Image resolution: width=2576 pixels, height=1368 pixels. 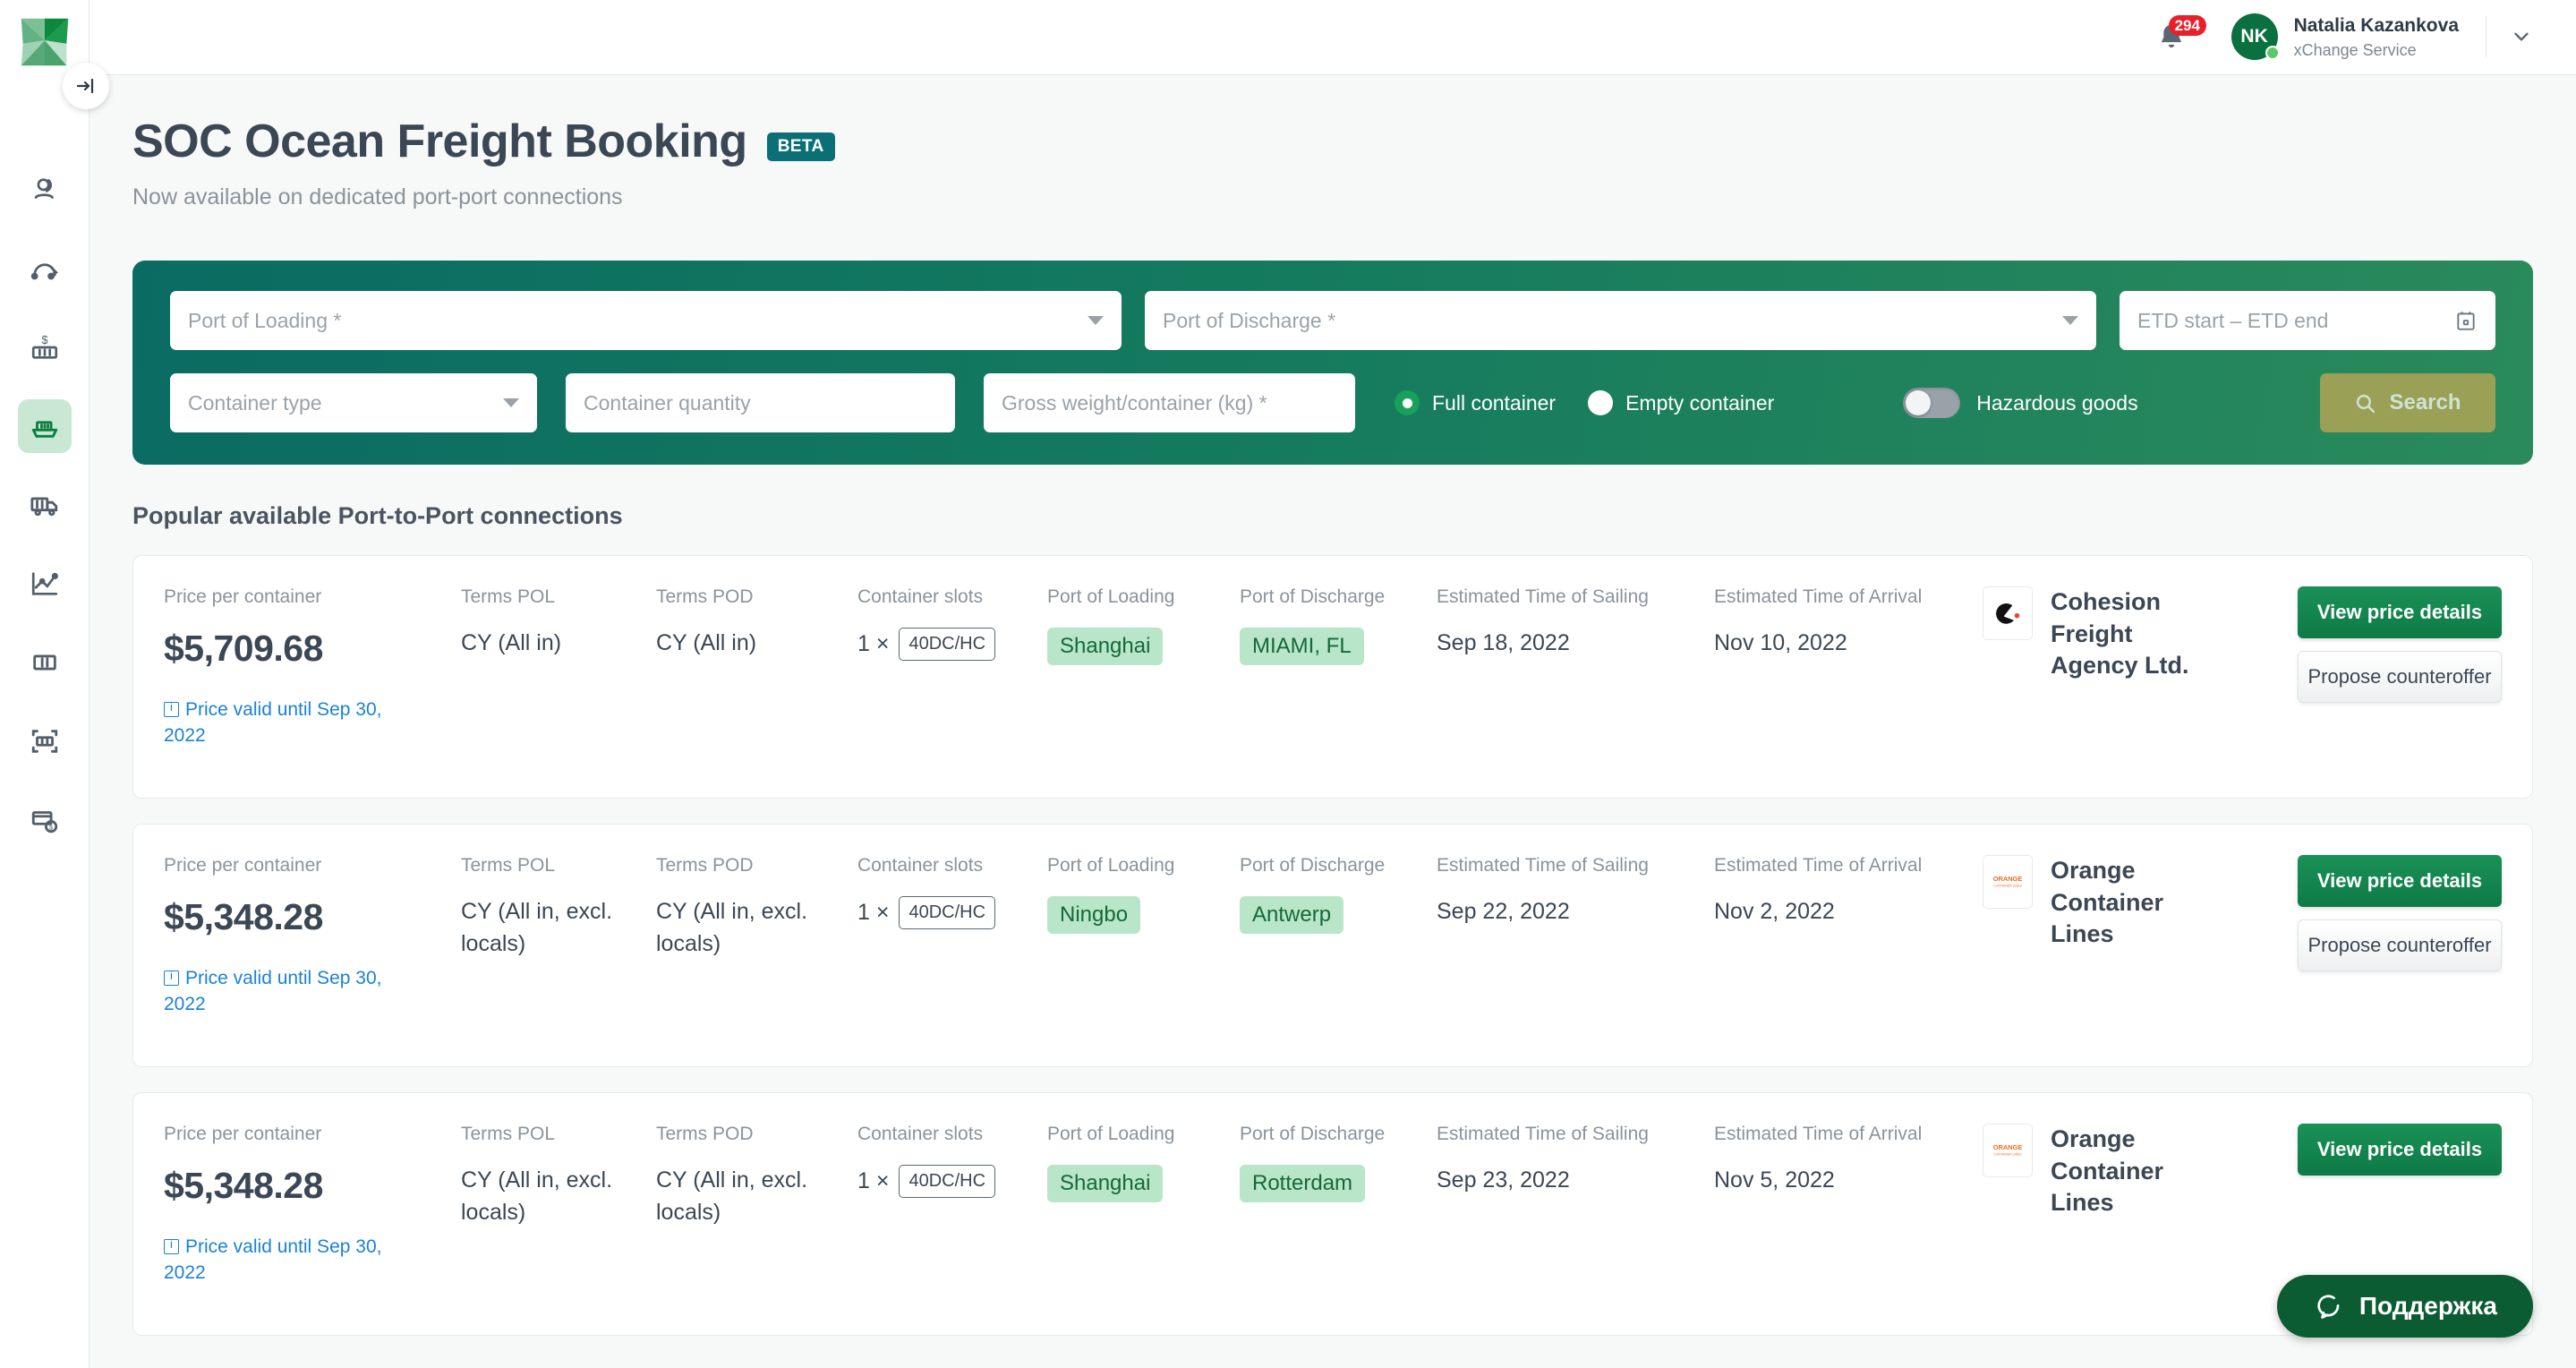 I want to click on gross-weight-input: Gross weight/container (kg) *, so click(x=1169, y=402).